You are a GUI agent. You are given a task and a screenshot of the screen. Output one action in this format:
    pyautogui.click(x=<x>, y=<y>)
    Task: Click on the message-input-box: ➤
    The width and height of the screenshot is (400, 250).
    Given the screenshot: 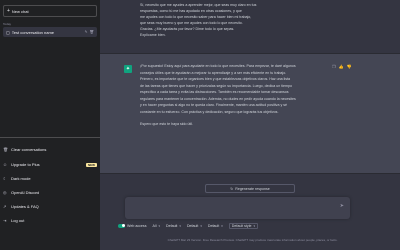 What is the action you would take?
    pyautogui.click(x=237, y=208)
    